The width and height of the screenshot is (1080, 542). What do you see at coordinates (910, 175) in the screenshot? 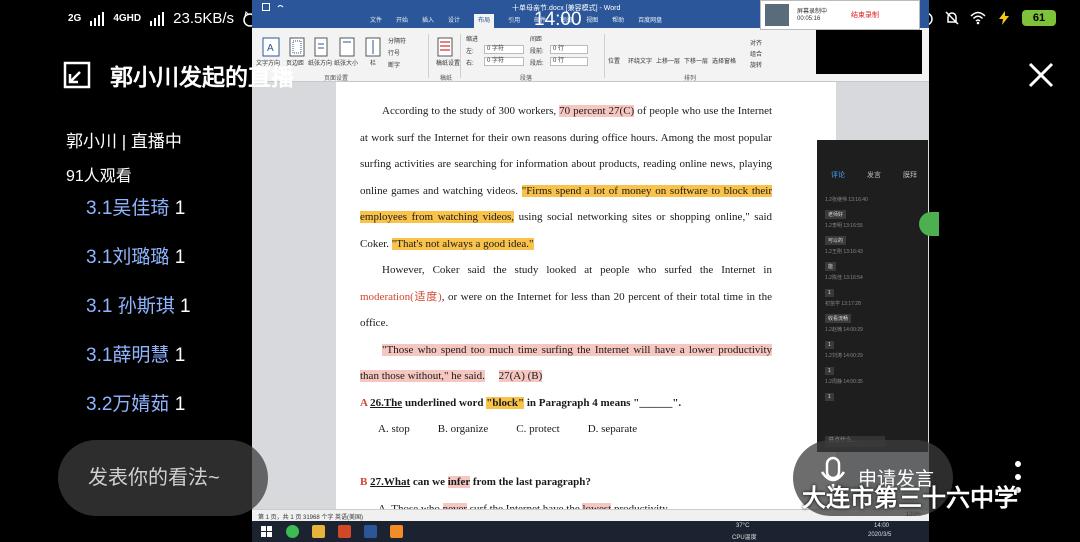
I see `side-tab-worship: 膜拜` at bounding box center [910, 175].